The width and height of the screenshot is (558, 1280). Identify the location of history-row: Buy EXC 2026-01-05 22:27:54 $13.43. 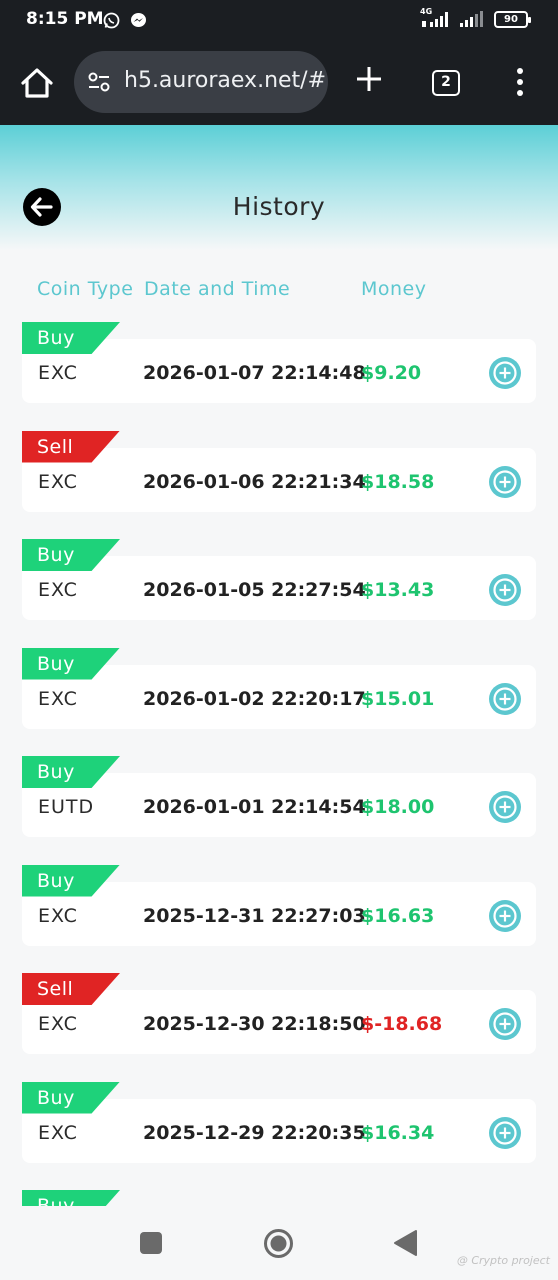
(279, 580).